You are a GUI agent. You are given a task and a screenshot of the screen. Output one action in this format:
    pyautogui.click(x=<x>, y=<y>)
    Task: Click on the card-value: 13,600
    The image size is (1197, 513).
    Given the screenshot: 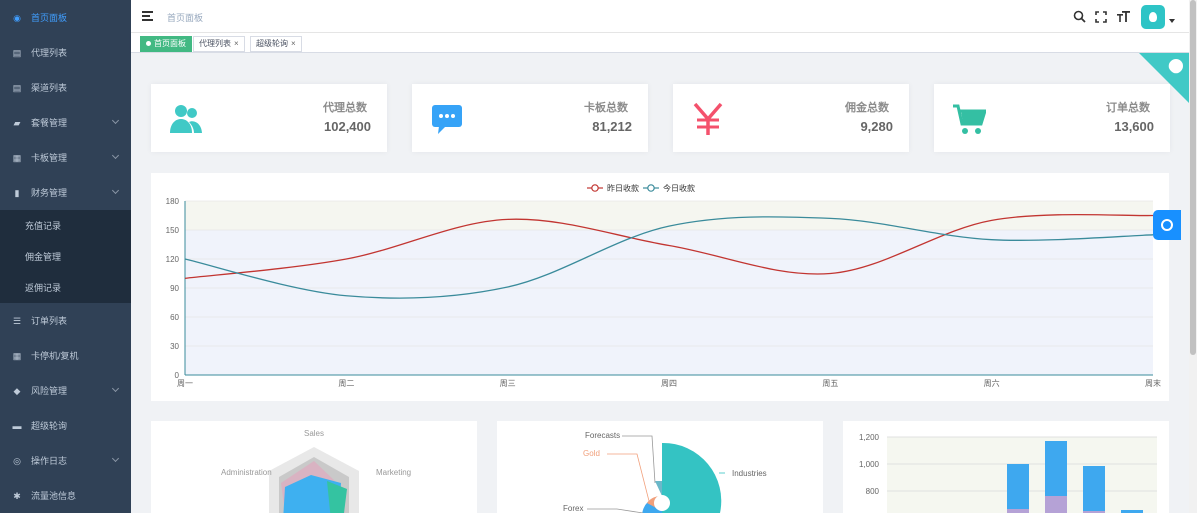 What is the action you would take?
    pyautogui.click(x=1134, y=126)
    